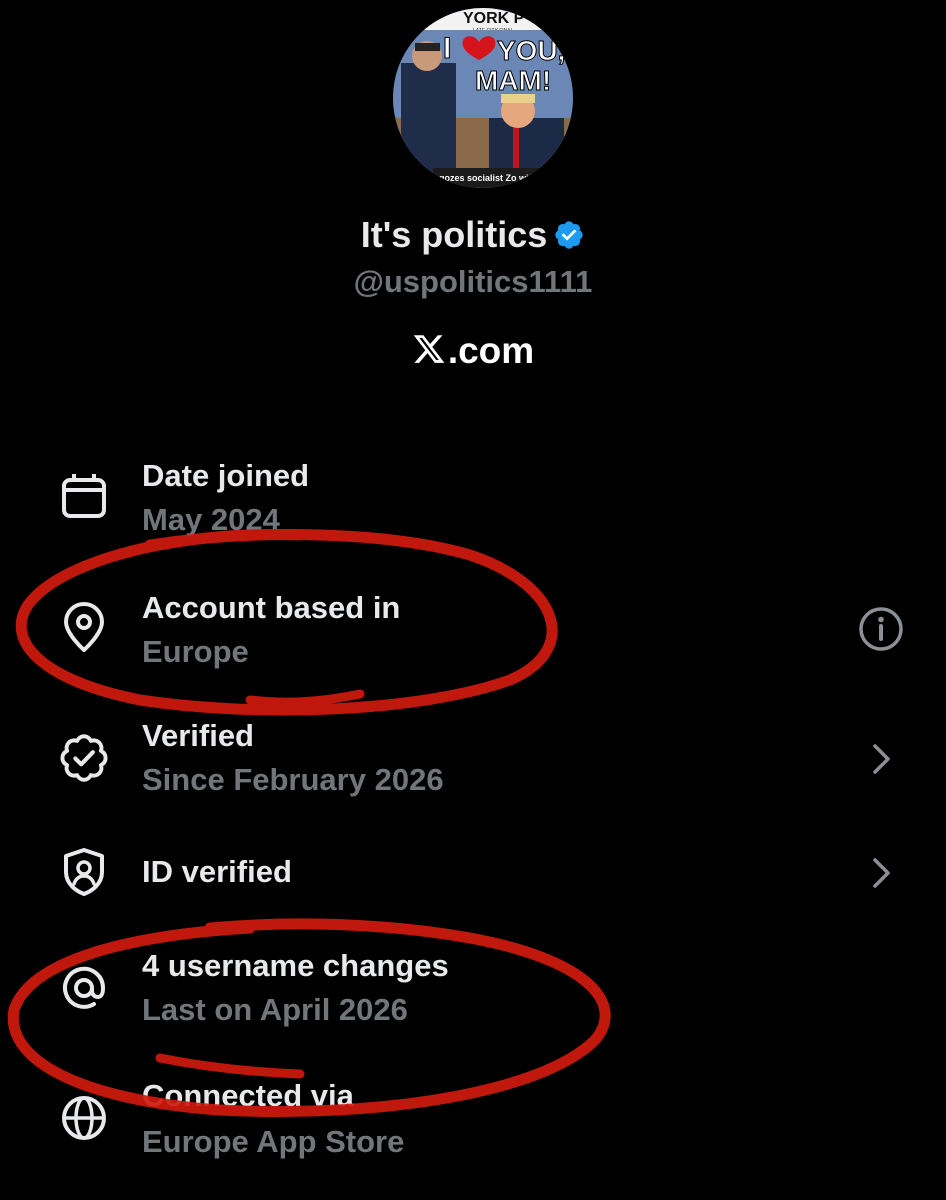 Image resolution: width=946 pixels, height=1200 pixels. I want to click on row-title: Account based in, so click(271, 607).